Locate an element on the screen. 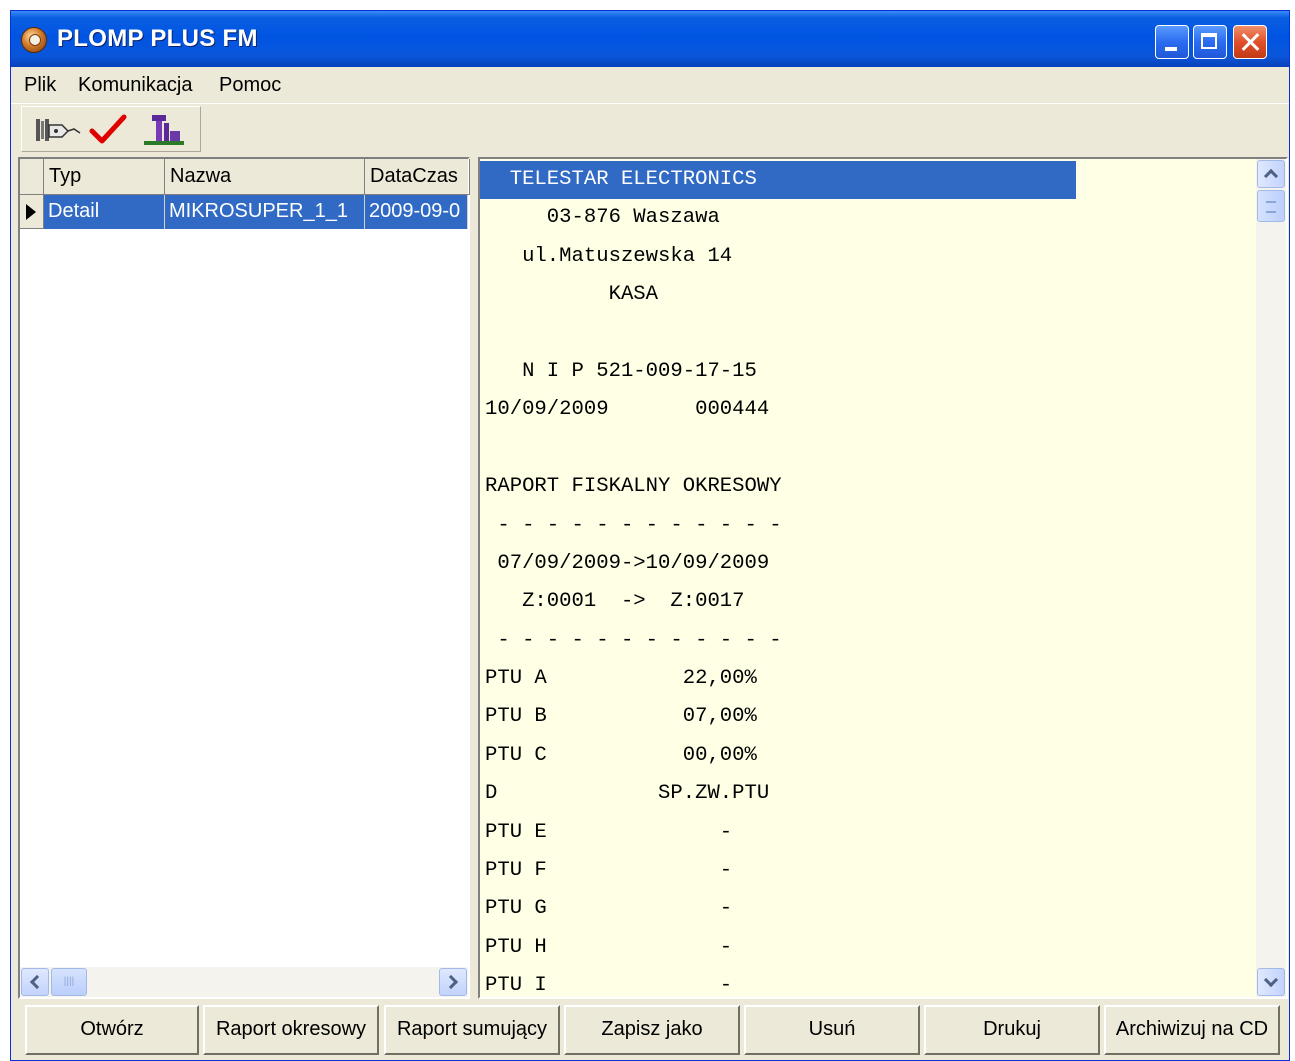 This screenshot has height=1061, width=1295. scroll-left-button is located at coordinates (35, 982).